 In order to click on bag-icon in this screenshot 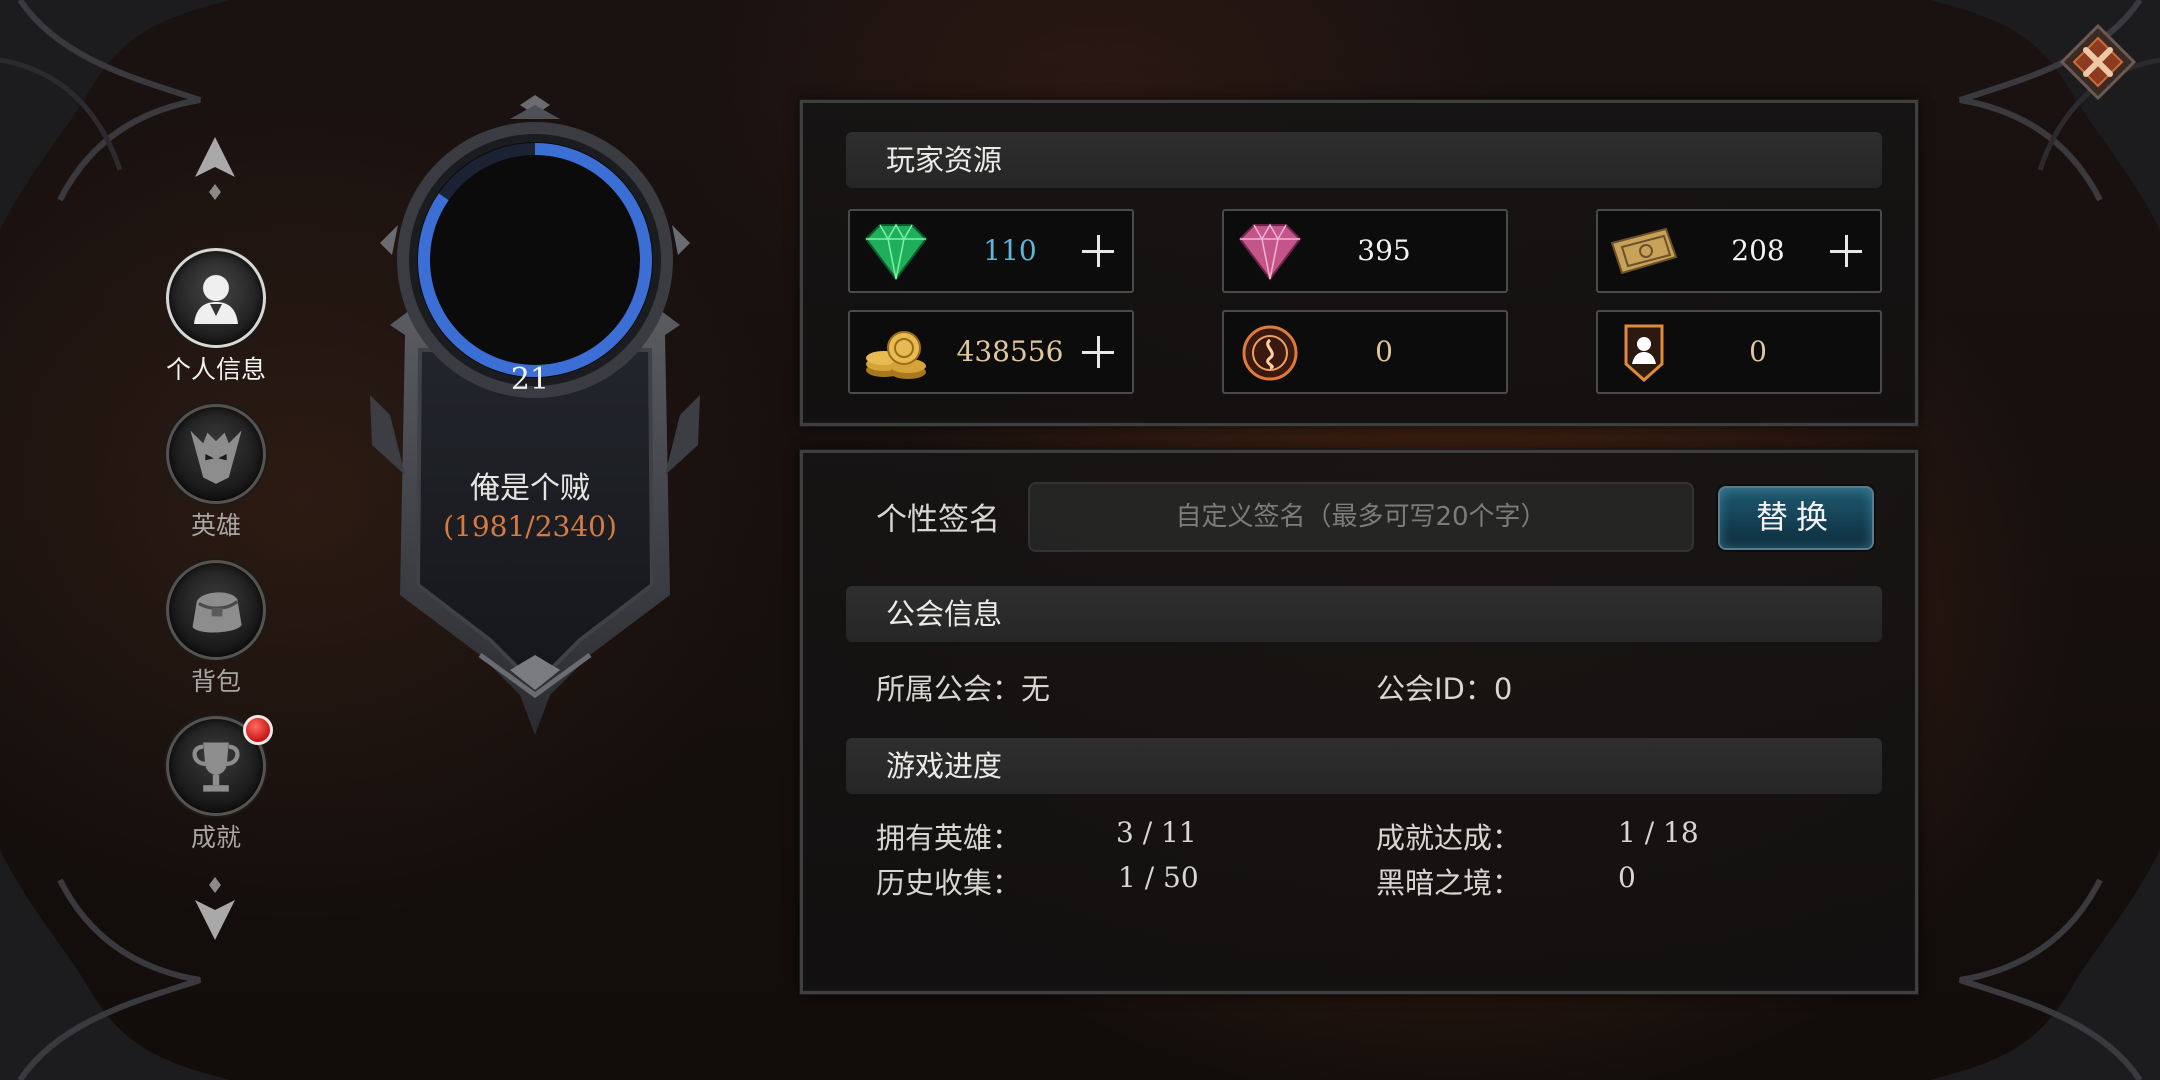, I will do `click(217, 612)`.